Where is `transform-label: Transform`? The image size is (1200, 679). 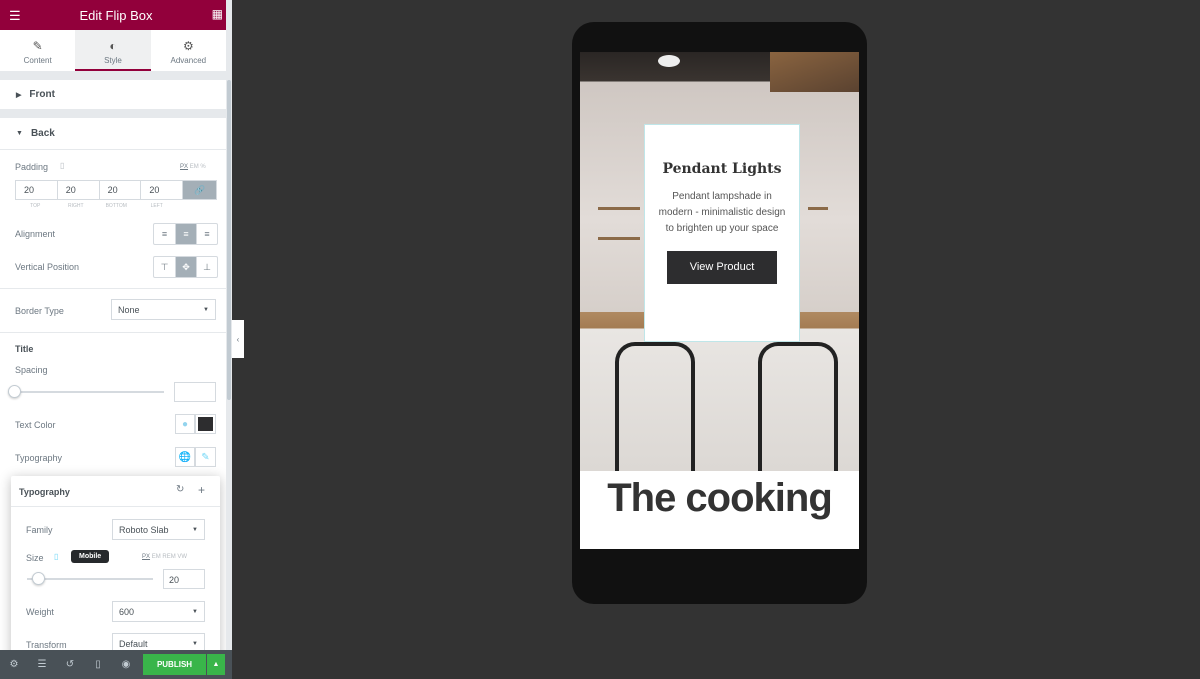 transform-label: Transform is located at coordinates (46, 645).